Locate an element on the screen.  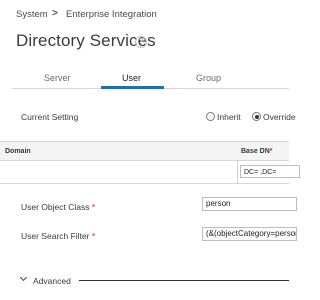
advanced-section-toggle: Advanced is located at coordinates (52, 281).